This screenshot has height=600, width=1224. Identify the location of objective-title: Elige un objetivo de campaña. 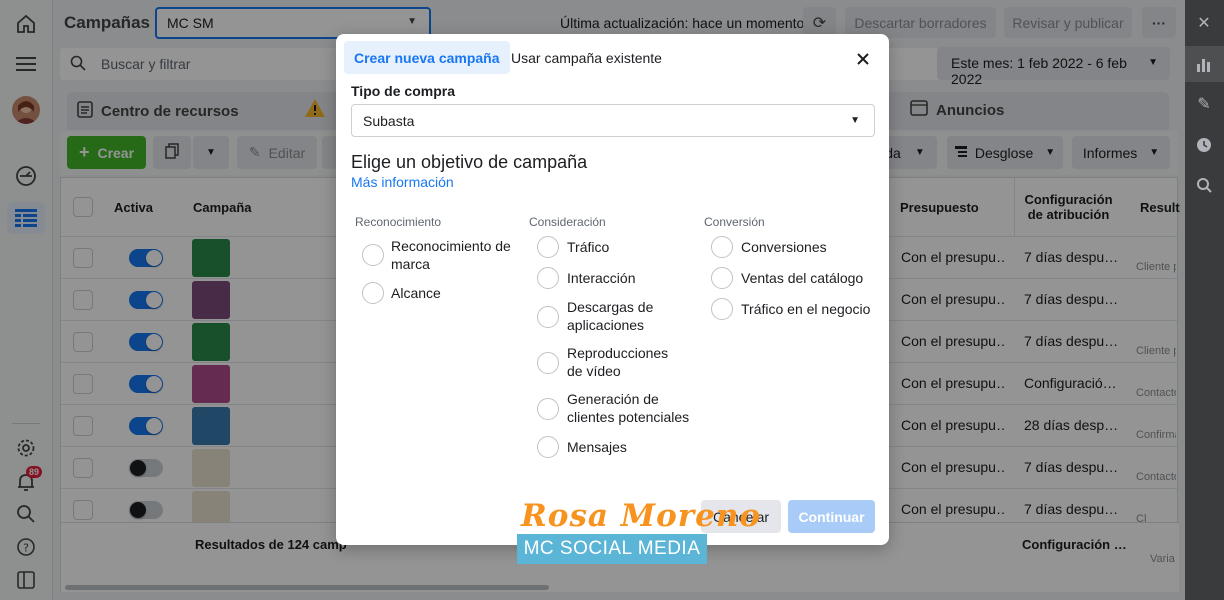
(469, 162).